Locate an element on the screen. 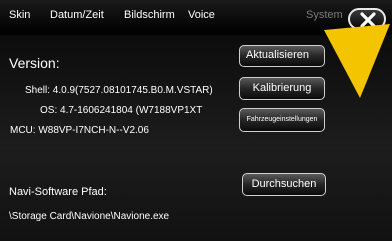 This screenshot has width=392, height=241. version-label: Version: is located at coordinates (34, 63).